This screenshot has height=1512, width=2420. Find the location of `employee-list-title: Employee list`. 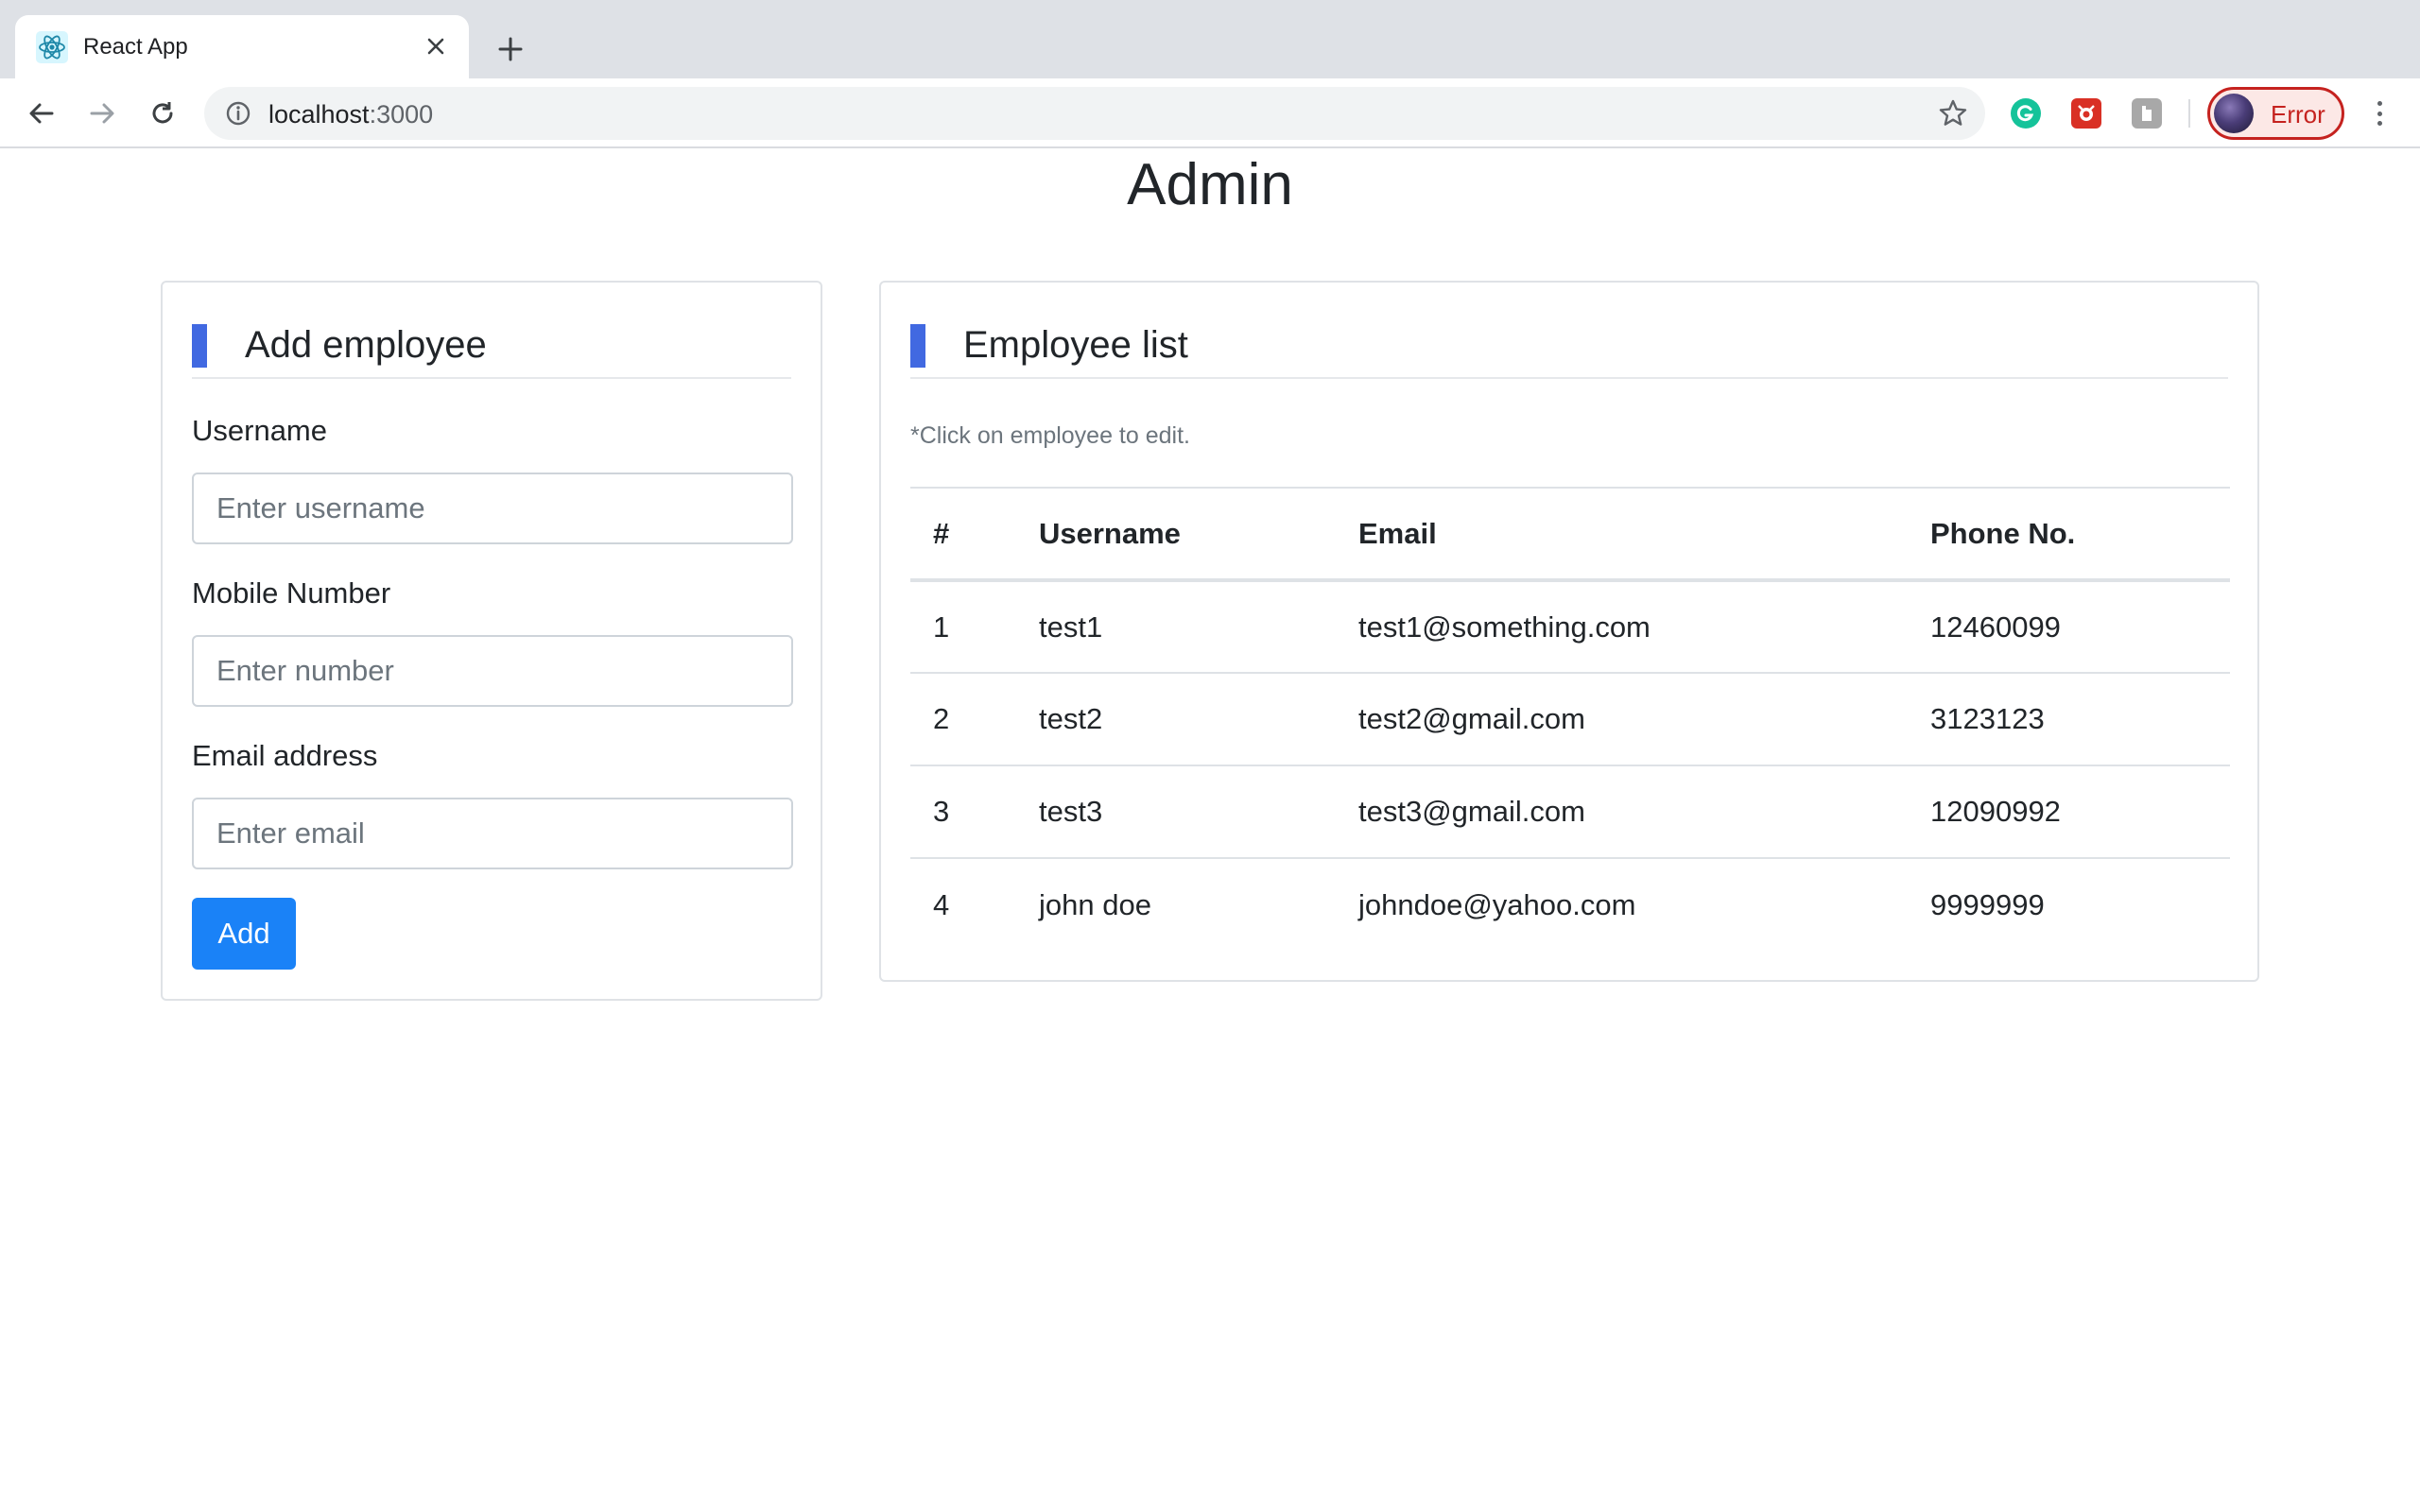

employee-list-title: Employee list is located at coordinates (1075, 345).